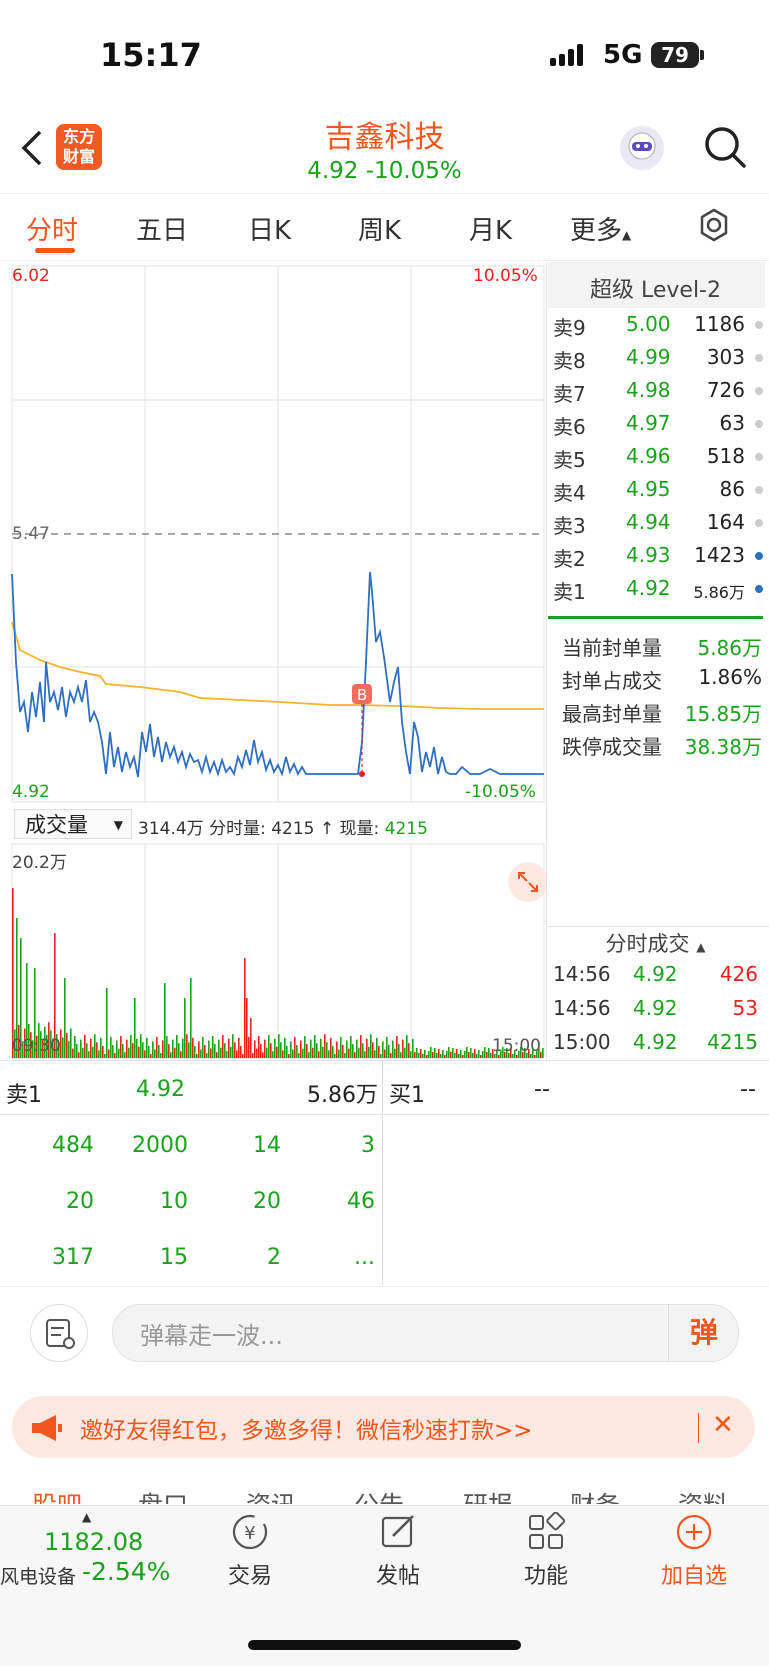 This screenshot has height=1666, width=769. I want to click on ask-volume: 303, so click(725, 357).